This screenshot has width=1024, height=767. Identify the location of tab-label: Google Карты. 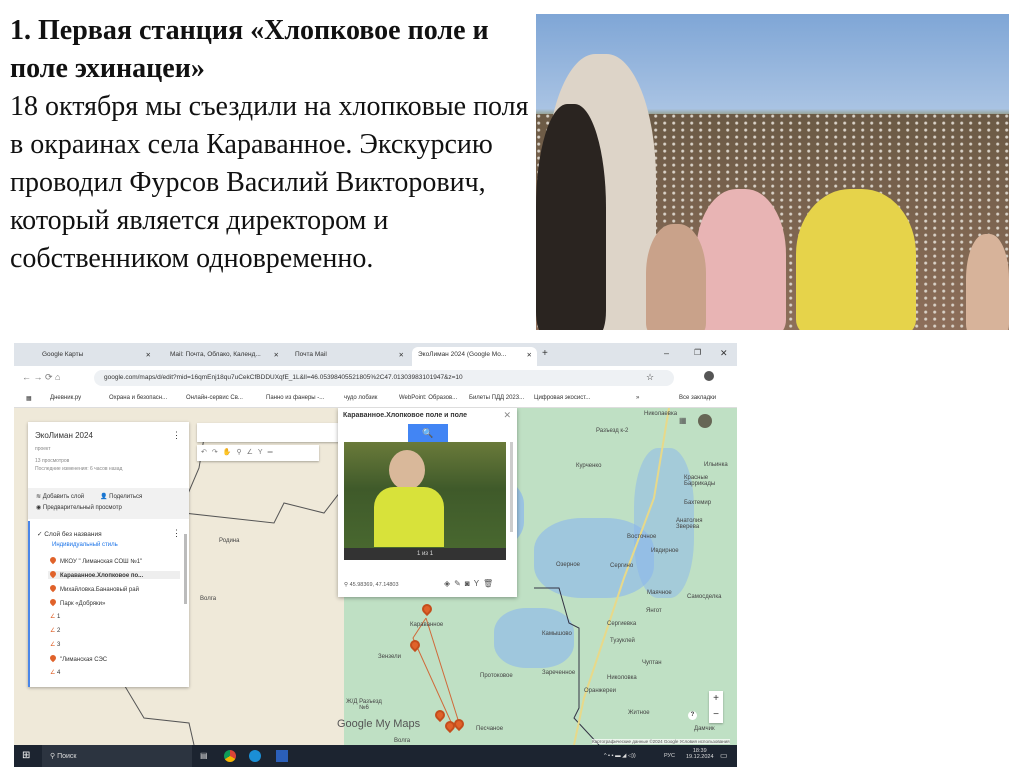
(63, 354).